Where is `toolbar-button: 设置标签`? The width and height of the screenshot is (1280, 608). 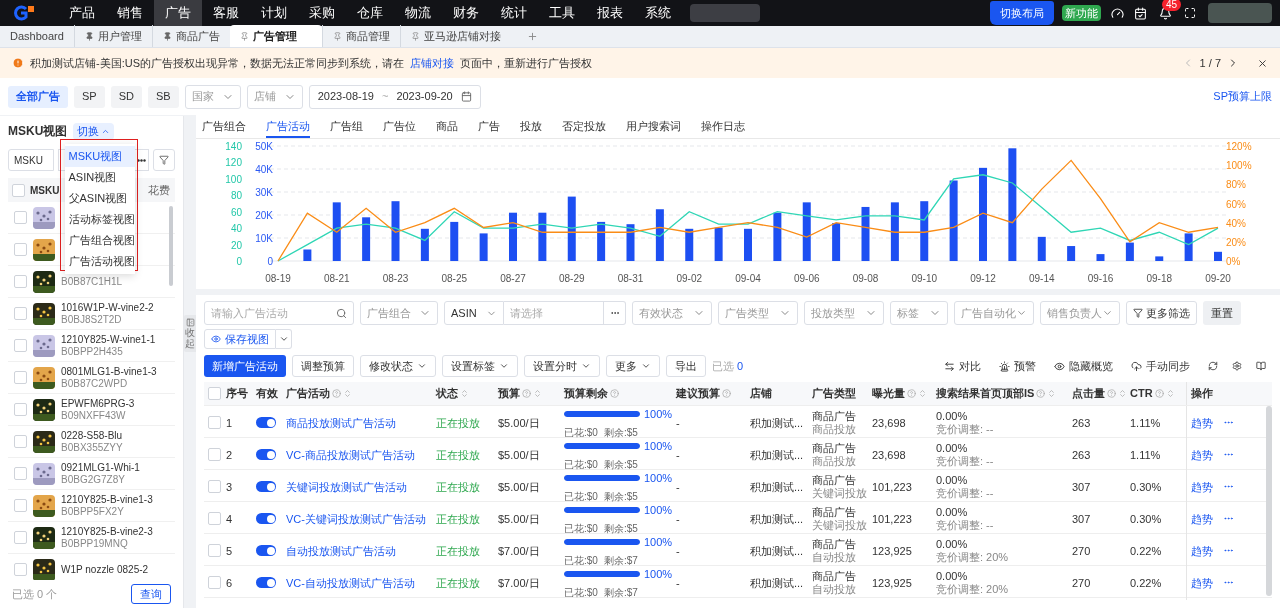
toolbar-button: 设置标签 is located at coordinates (480, 366).